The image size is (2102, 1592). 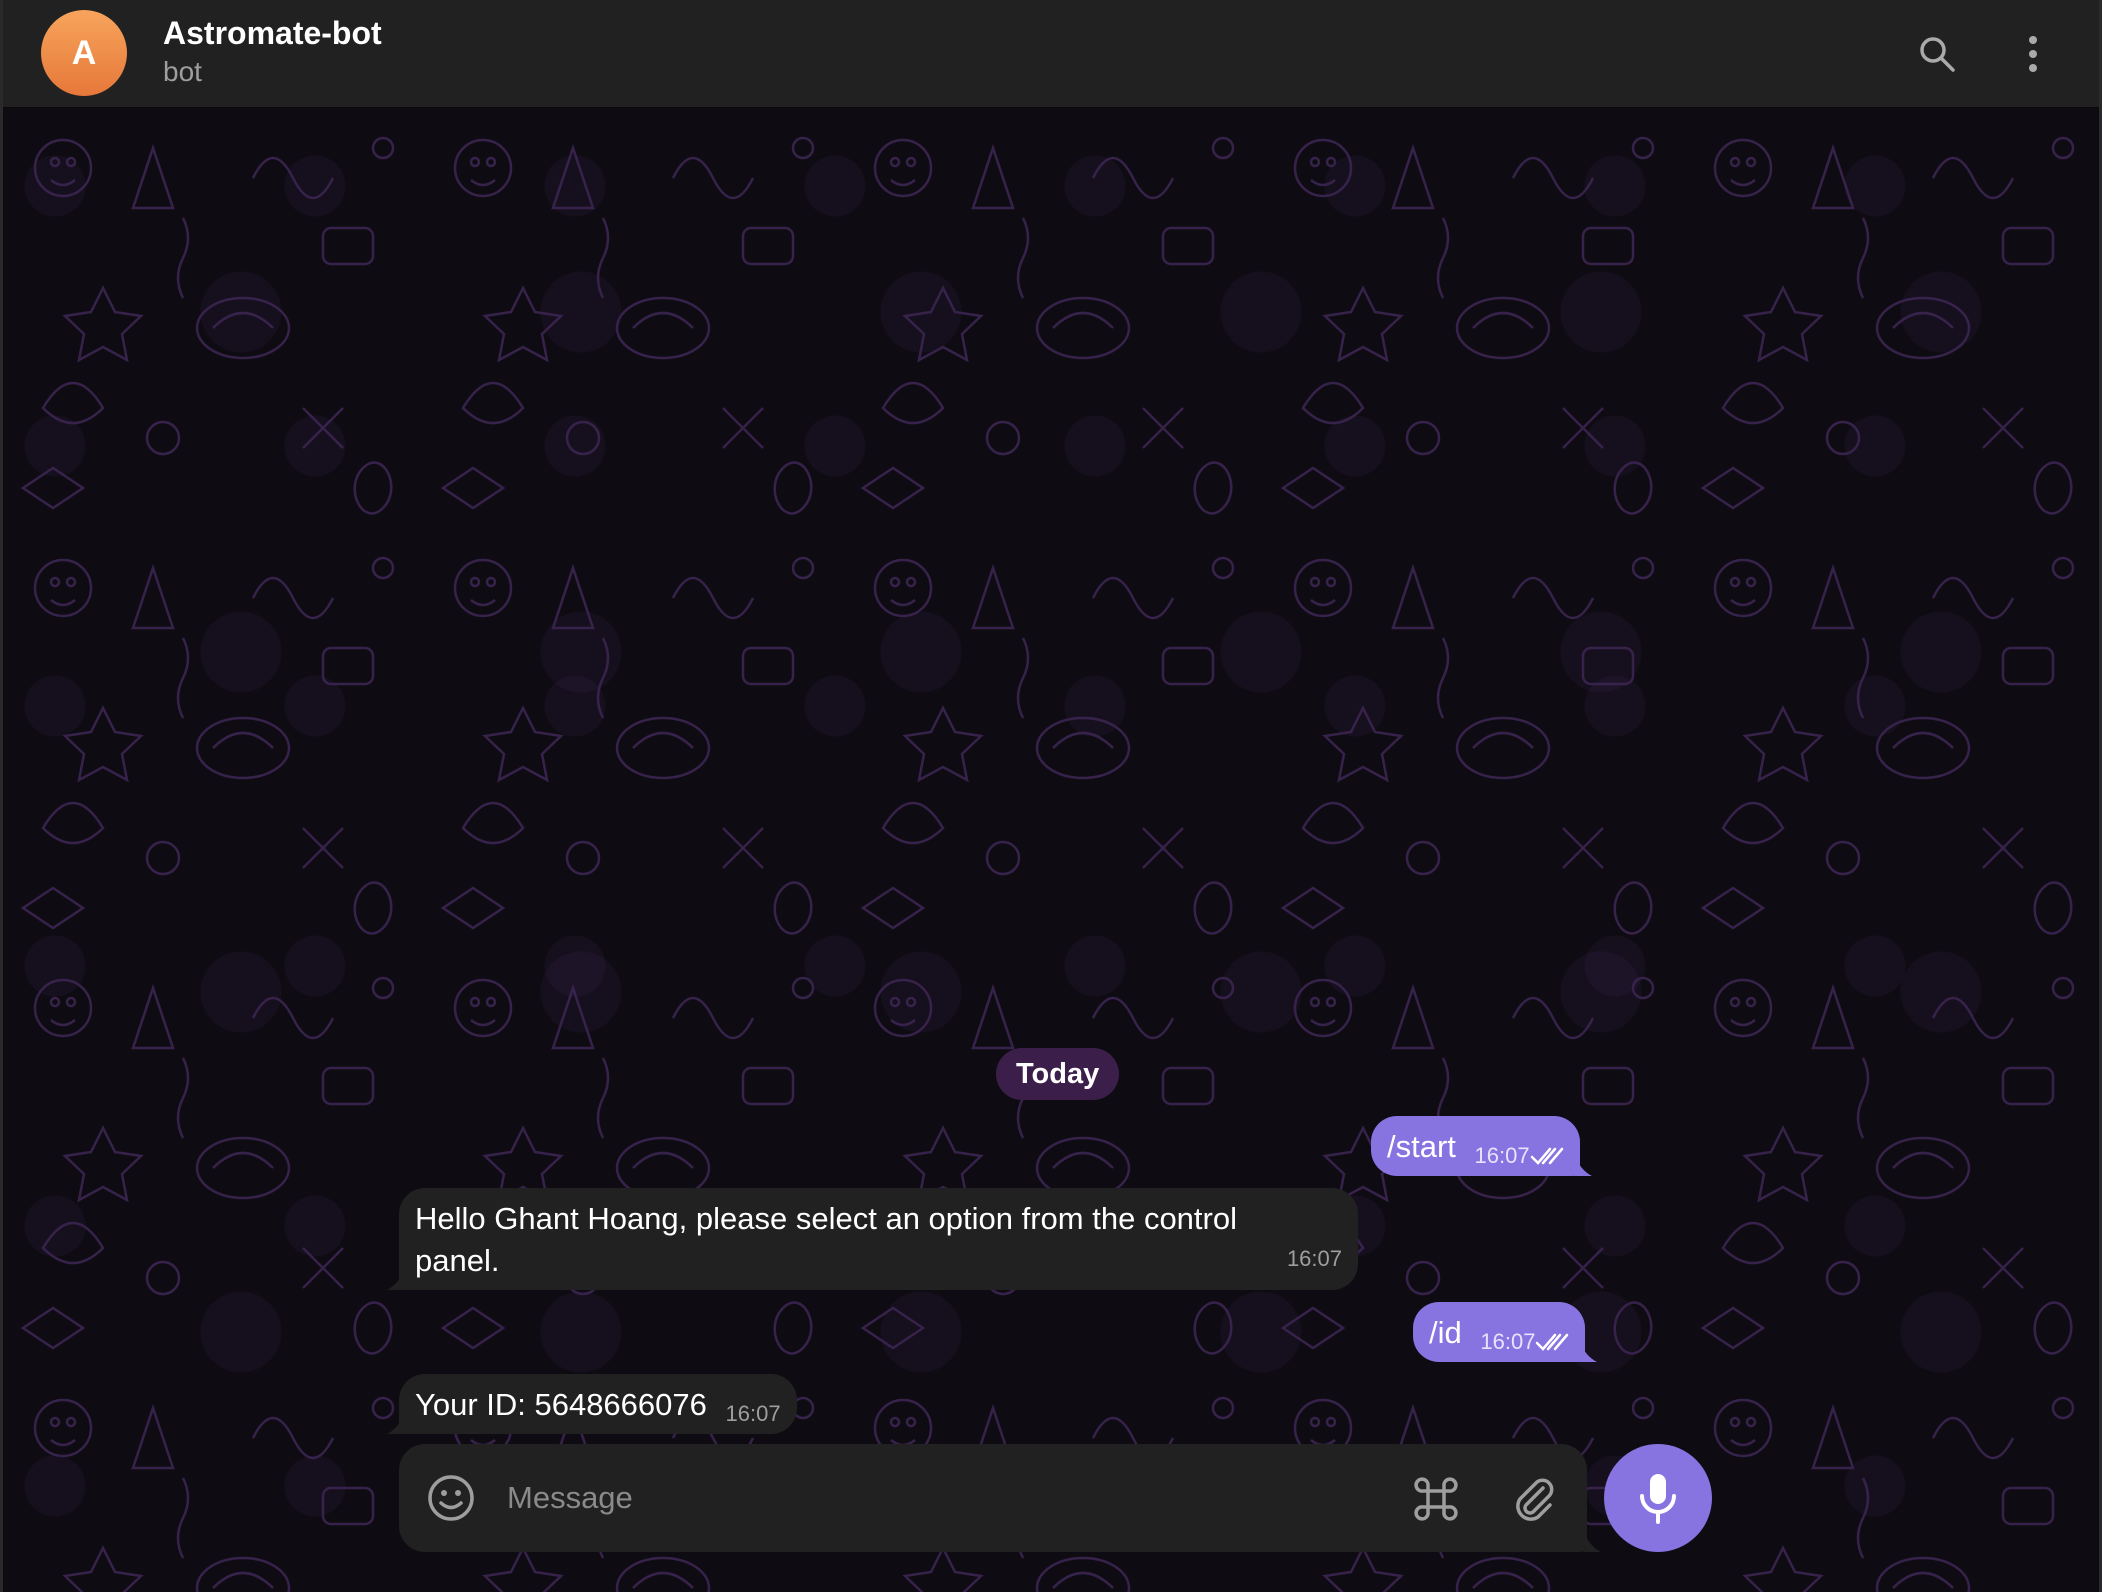 I want to click on bot-commands-icon, so click(x=1436, y=1499).